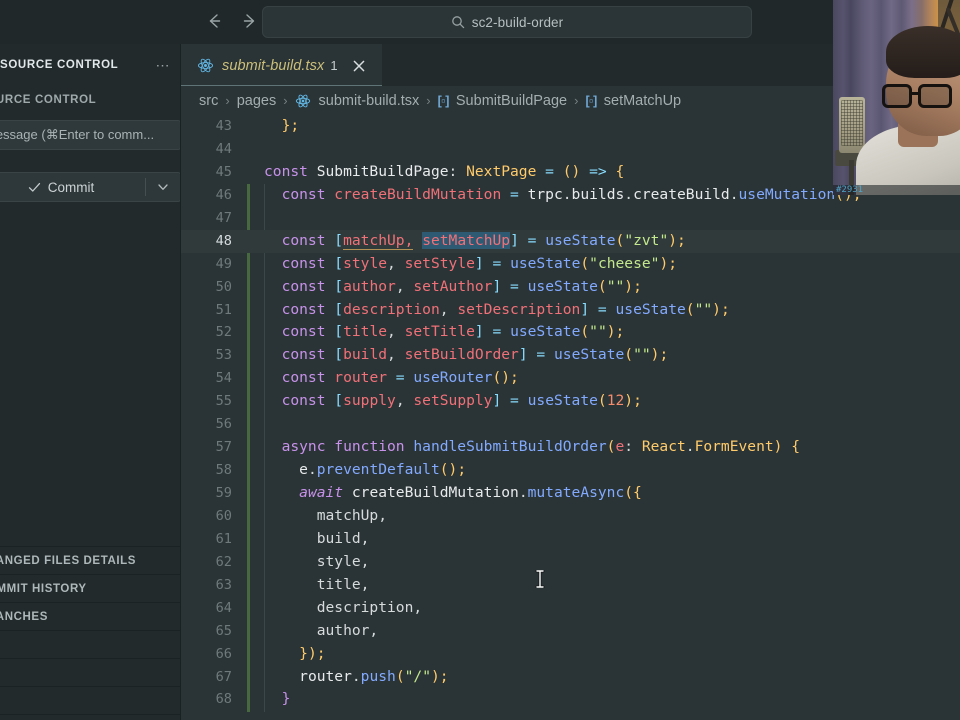  I want to click on sidebar-section-row: BRANCHES, so click(90, 616).